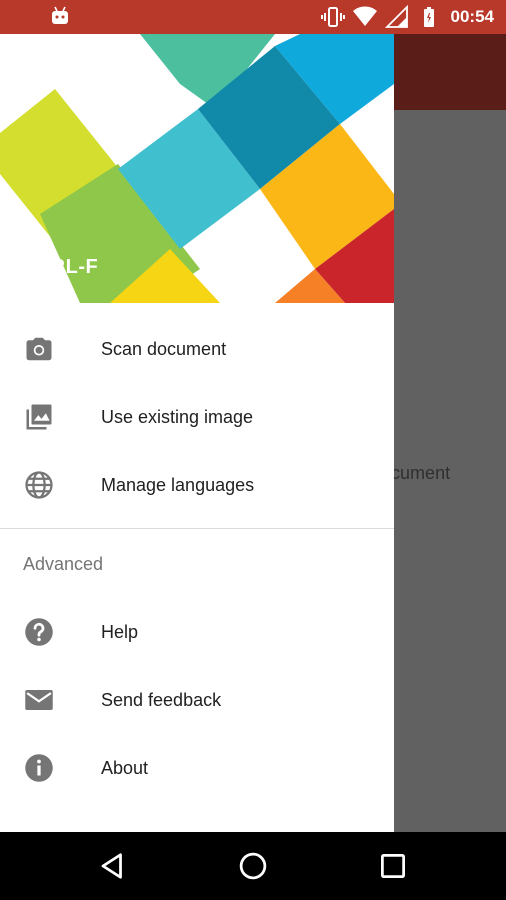  What do you see at coordinates (197, 768) in the screenshot?
I see `menu-item-about: About` at bounding box center [197, 768].